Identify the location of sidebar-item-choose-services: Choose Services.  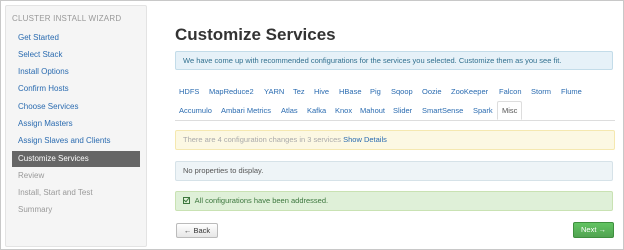
(76, 107).